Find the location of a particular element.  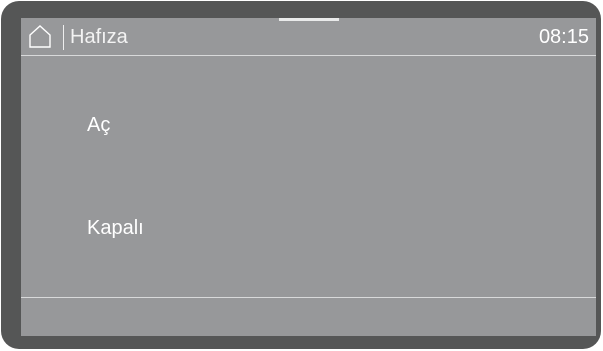

option-off: Kapalı is located at coordinates (115, 228).